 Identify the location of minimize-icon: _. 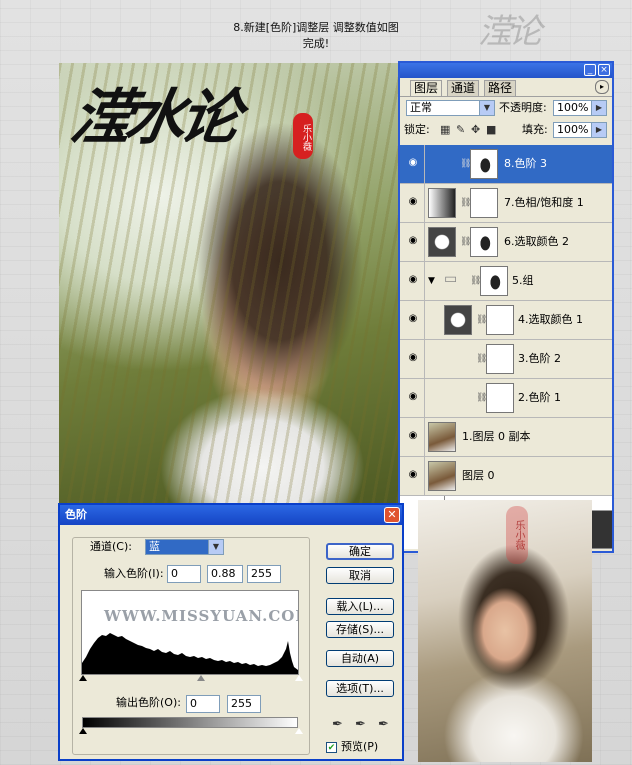
(590, 70).